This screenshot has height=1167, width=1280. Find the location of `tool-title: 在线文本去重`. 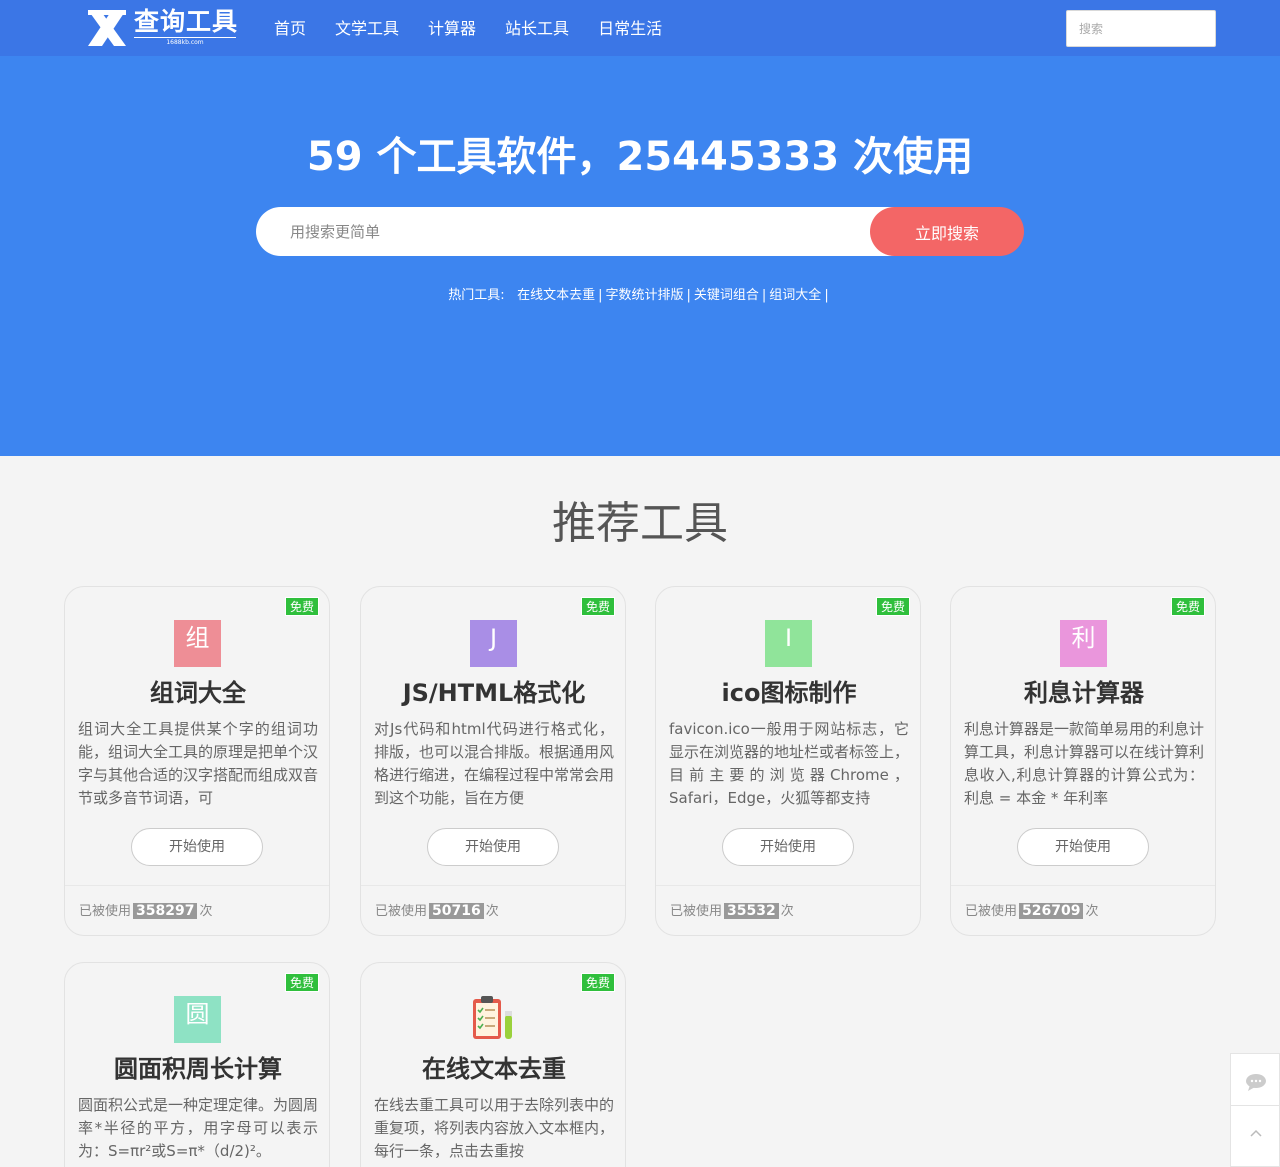

tool-title: 在线文本去重 is located at coordinates (493, 1069).